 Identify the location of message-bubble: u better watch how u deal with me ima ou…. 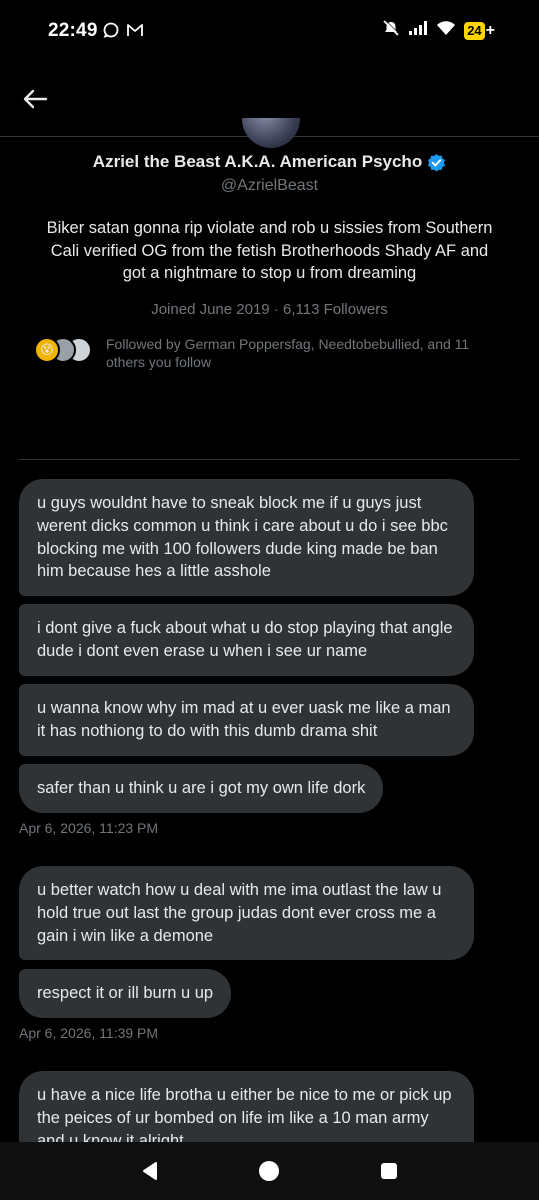
(246, 913).